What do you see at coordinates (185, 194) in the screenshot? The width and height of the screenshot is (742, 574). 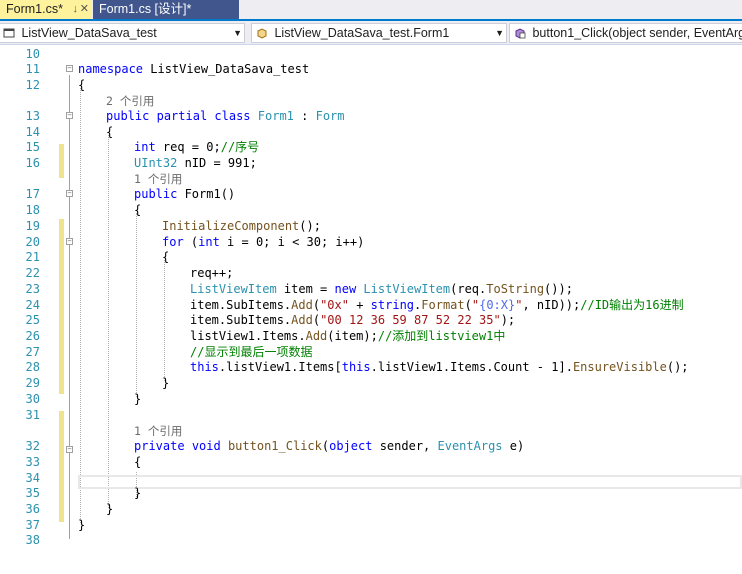 I see `code-line: public Form1()` at bounding box center [185, 194].